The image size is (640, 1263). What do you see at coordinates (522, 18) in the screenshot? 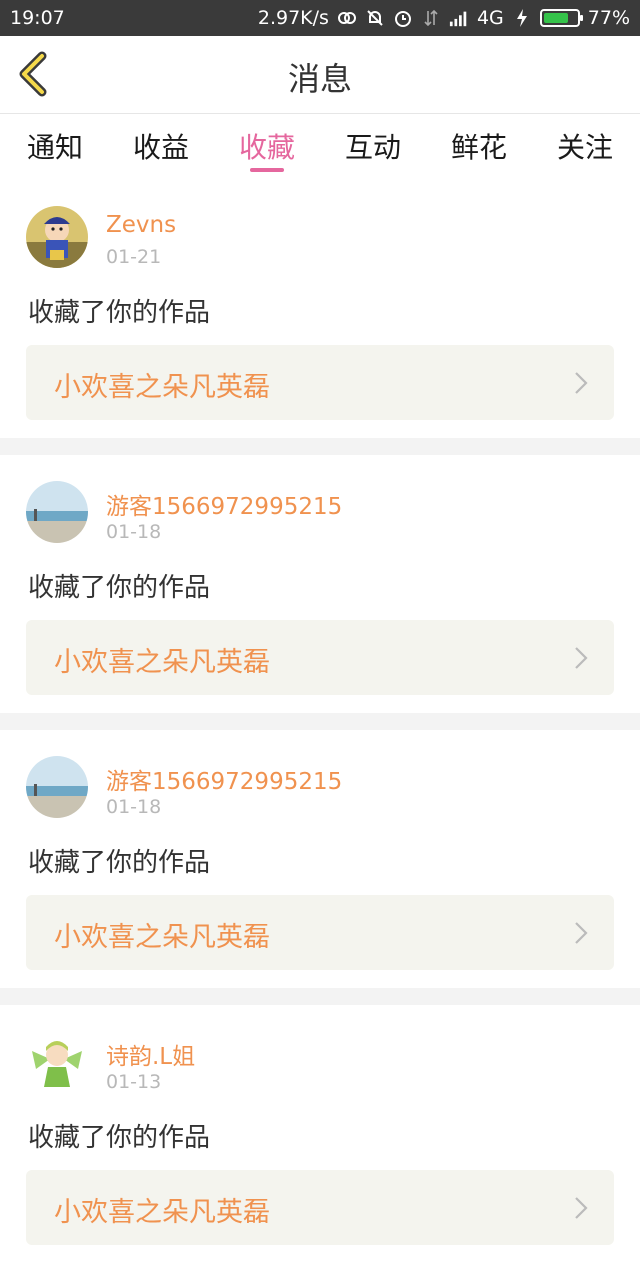
I see `charging-icon` at bounding box center [522, 18].